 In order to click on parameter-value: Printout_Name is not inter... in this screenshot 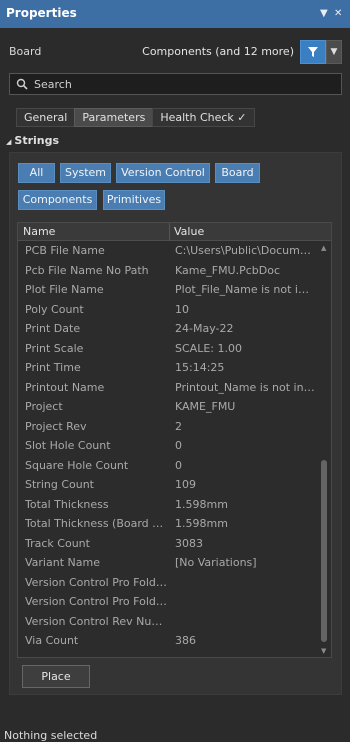, I will do `click(245, 387)`.